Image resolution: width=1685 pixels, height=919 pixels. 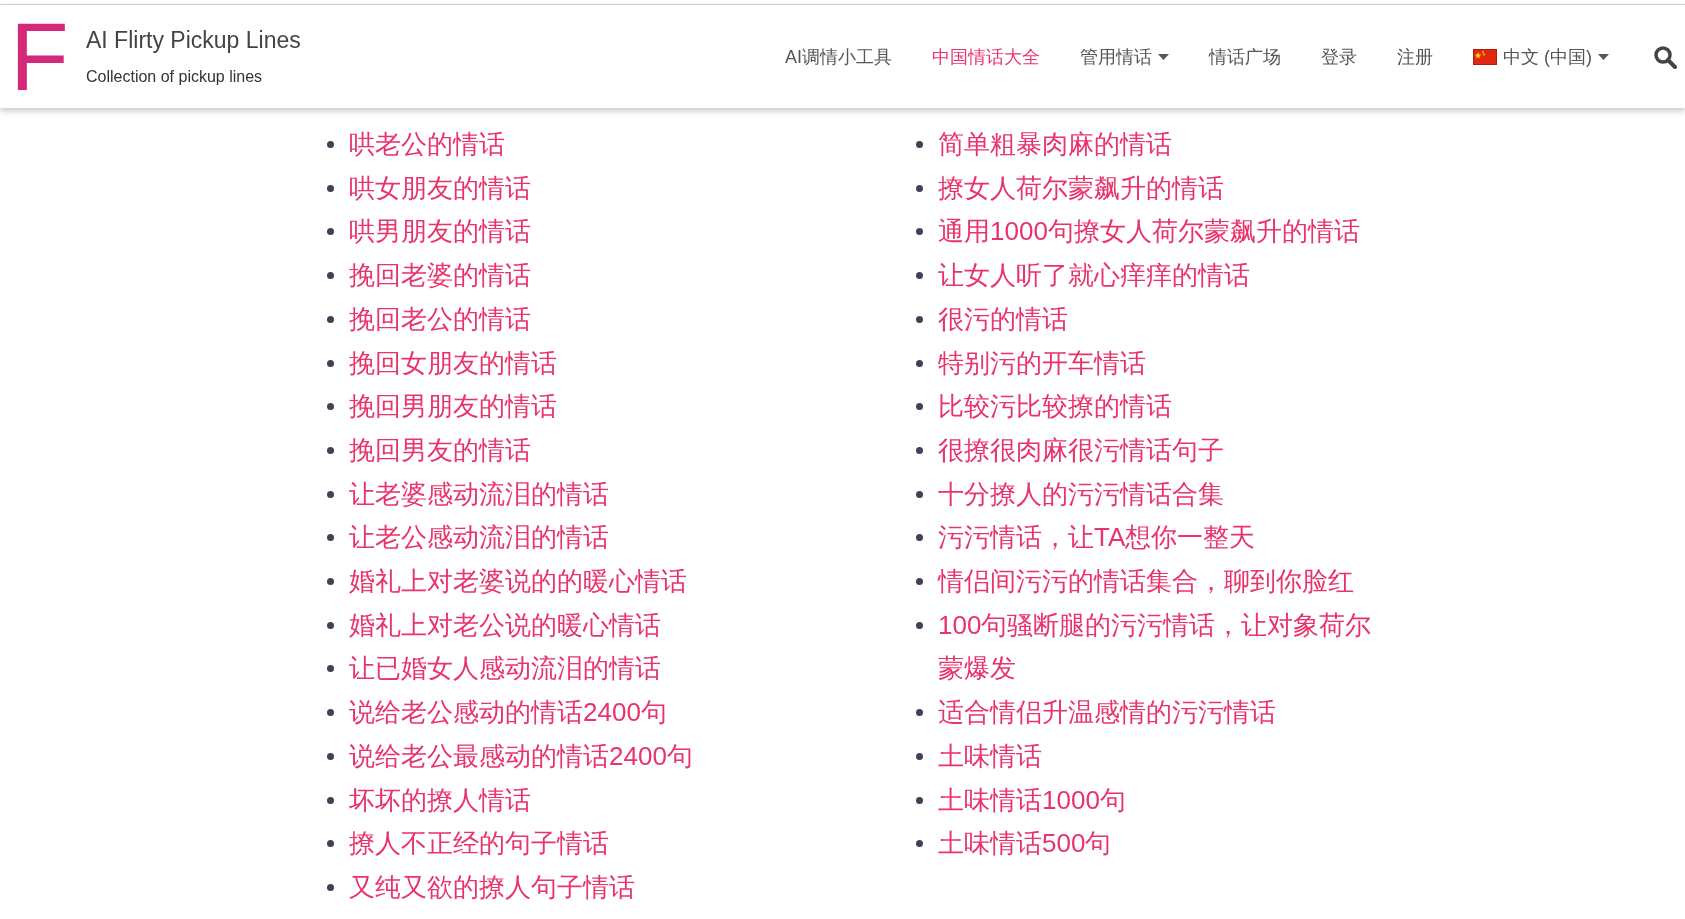 What do you see at coordinates (505, 669) in the screenshot?
I see `article-link: 让已婚女人感动流泪的情话` at bounding box center [505, 669].